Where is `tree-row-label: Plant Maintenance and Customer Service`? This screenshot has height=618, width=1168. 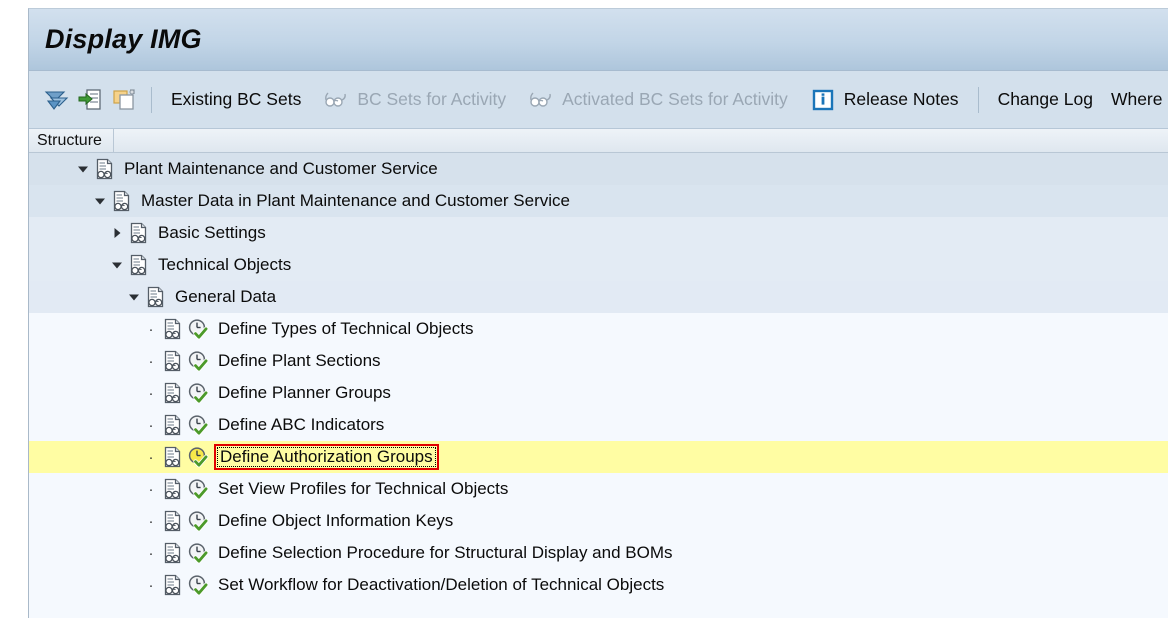 tree-row-label: Plant Maintenance and Customer Service is located at coordinates (281, 168).